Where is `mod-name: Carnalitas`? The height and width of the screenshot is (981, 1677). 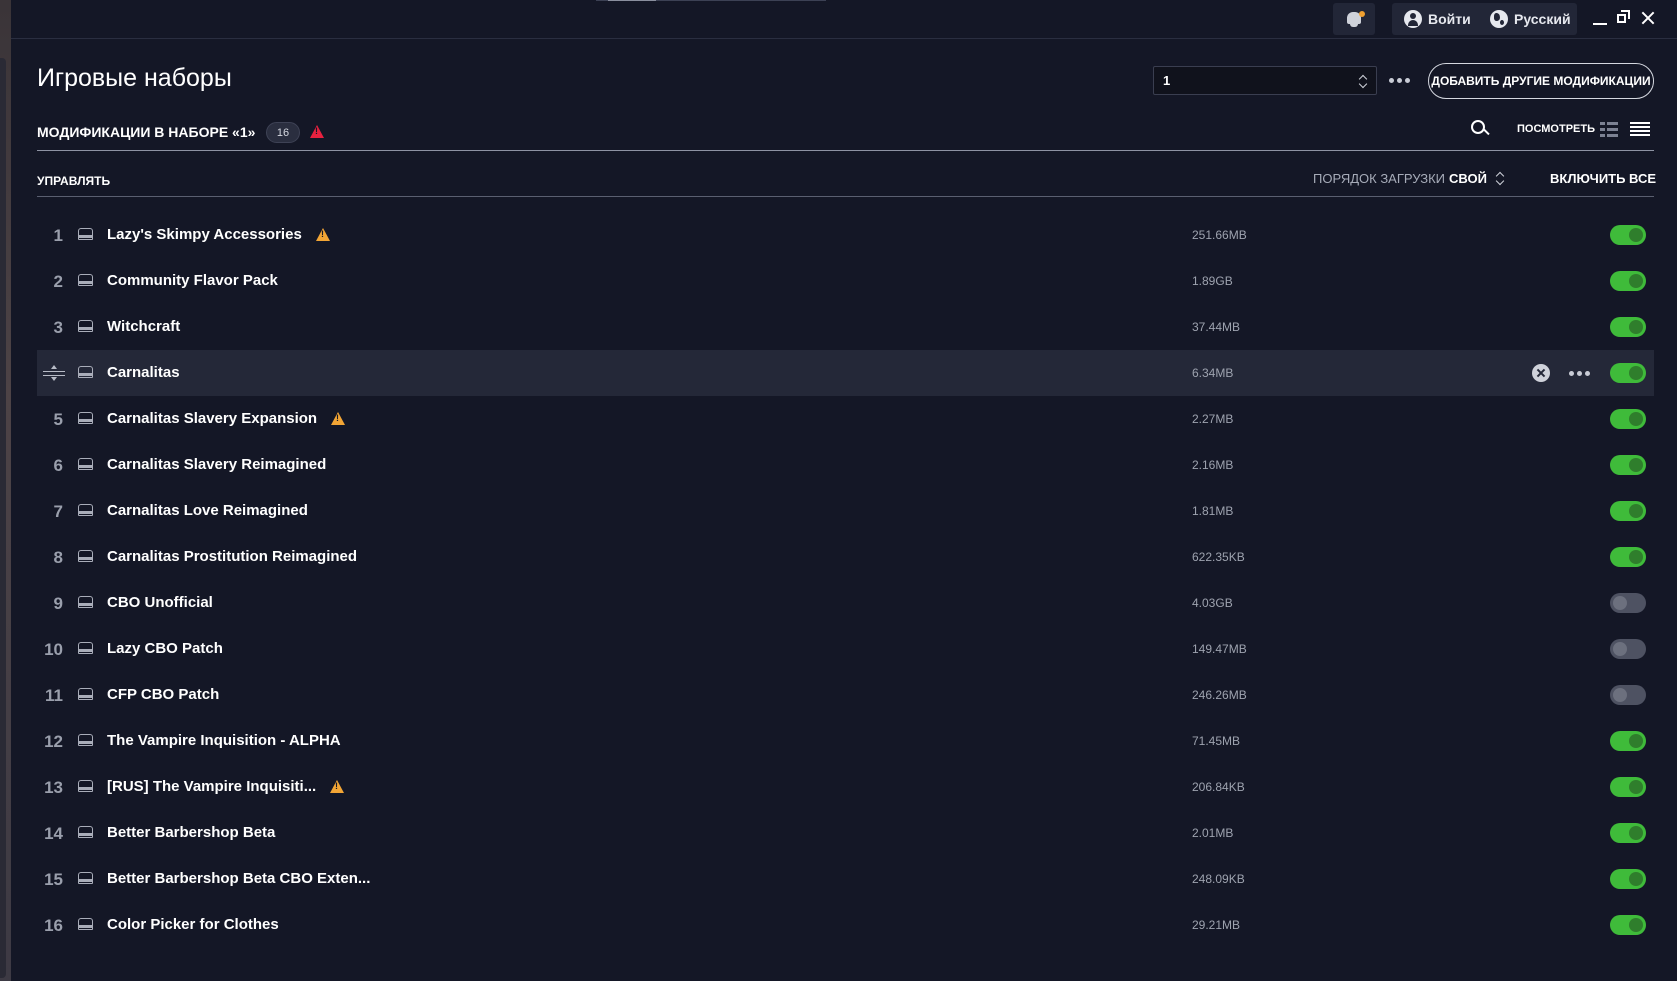
mod-name: Carnalitas is located at coordinates (143, 372).